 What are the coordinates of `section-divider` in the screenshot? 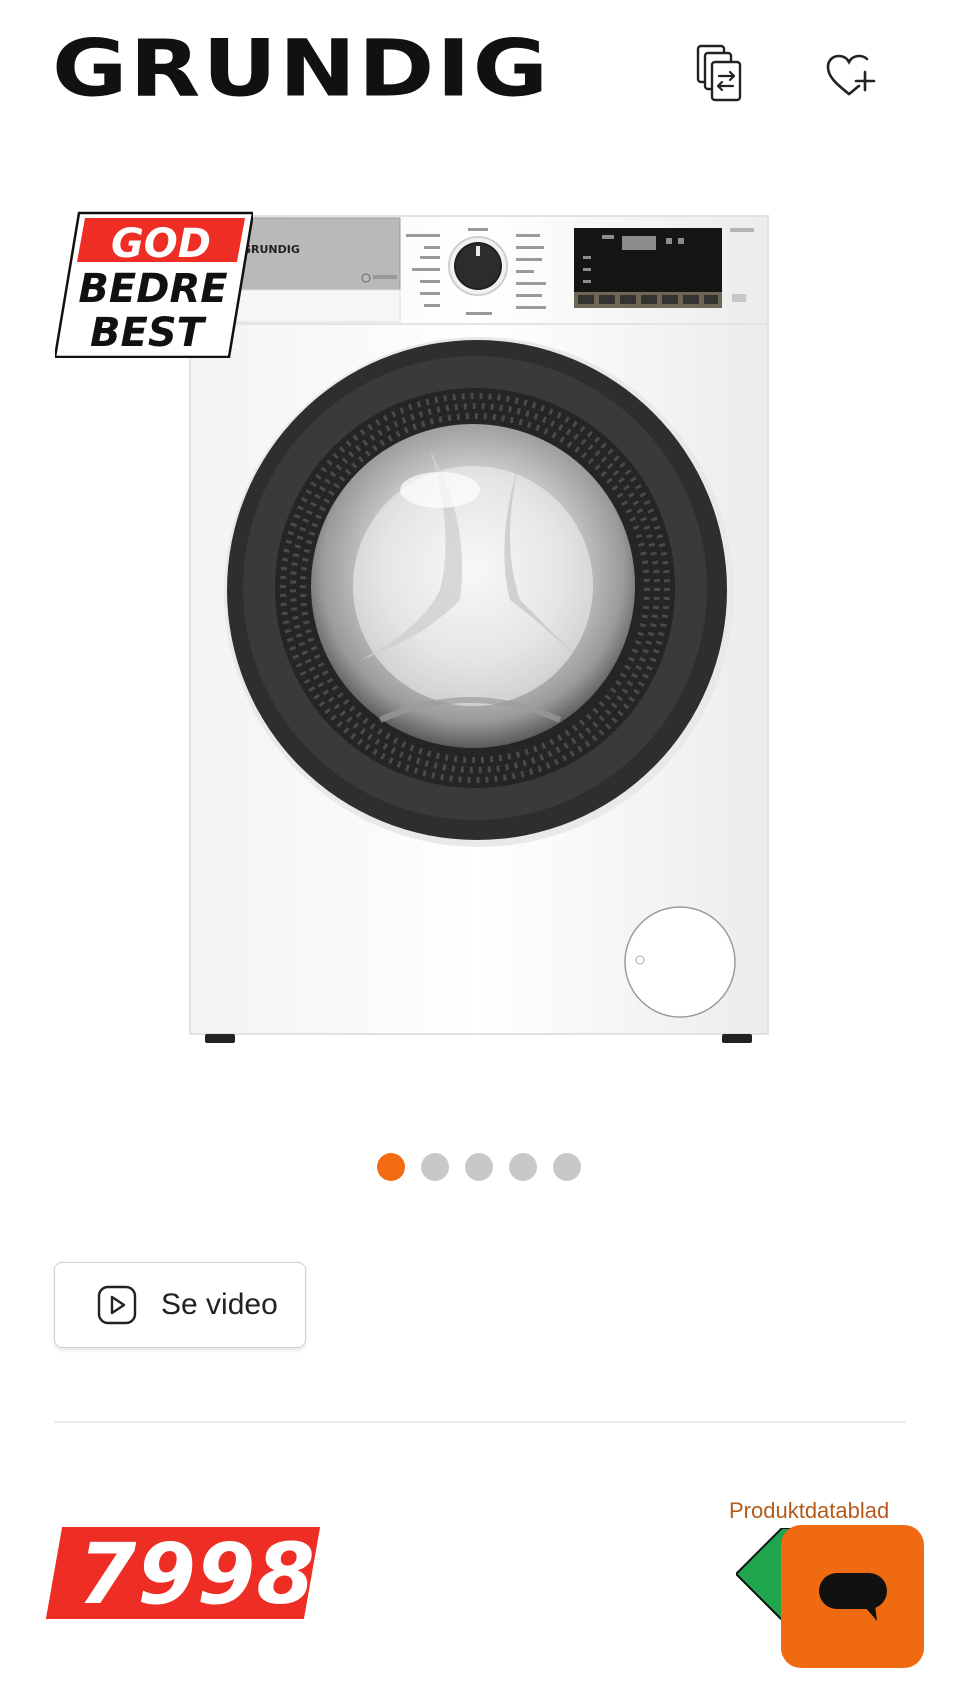 It's located at (480, 1422).